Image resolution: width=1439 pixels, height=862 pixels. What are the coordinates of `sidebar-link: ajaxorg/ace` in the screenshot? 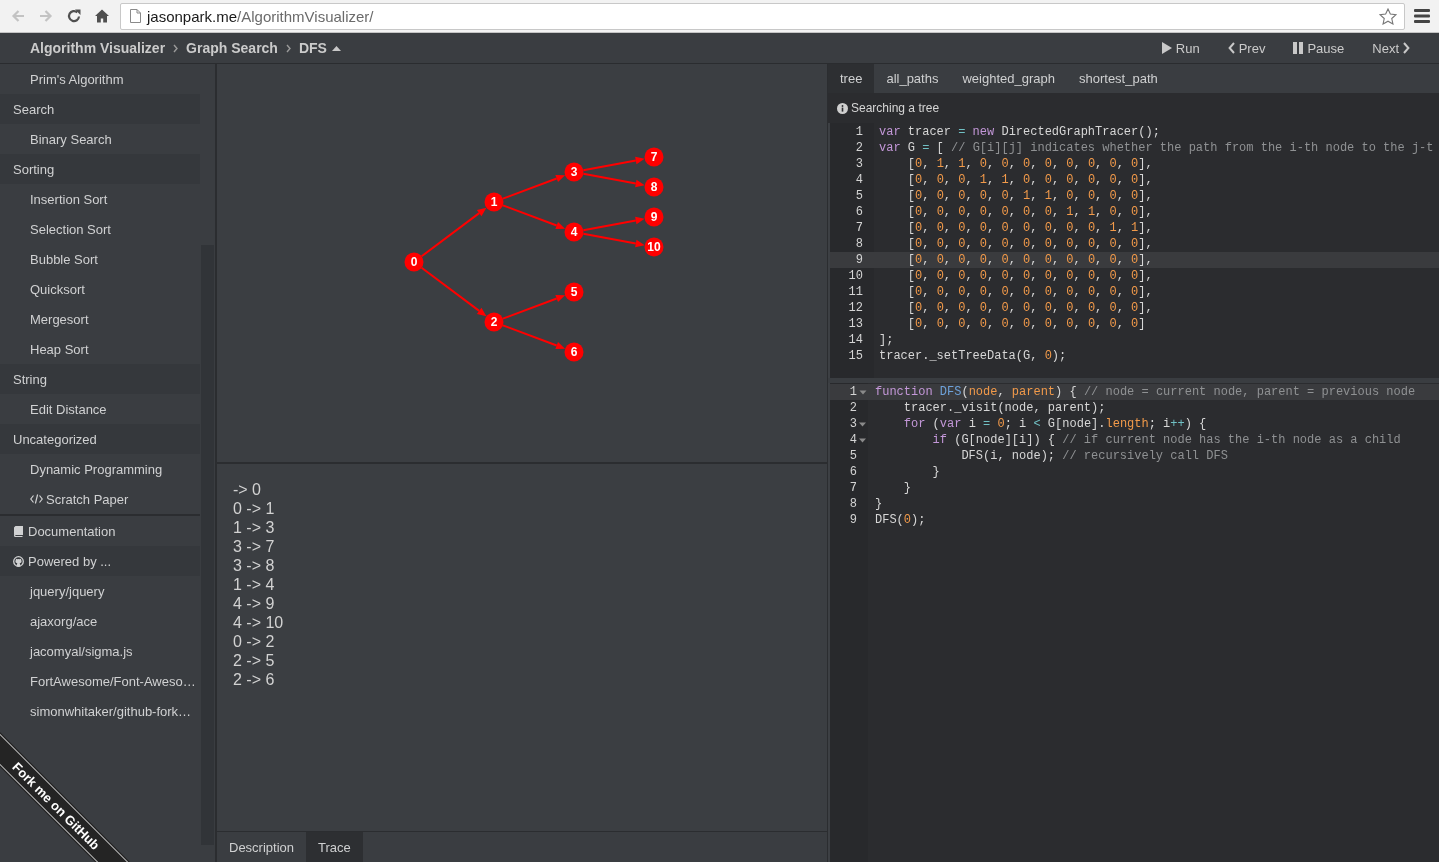 It's located at (64, 621).